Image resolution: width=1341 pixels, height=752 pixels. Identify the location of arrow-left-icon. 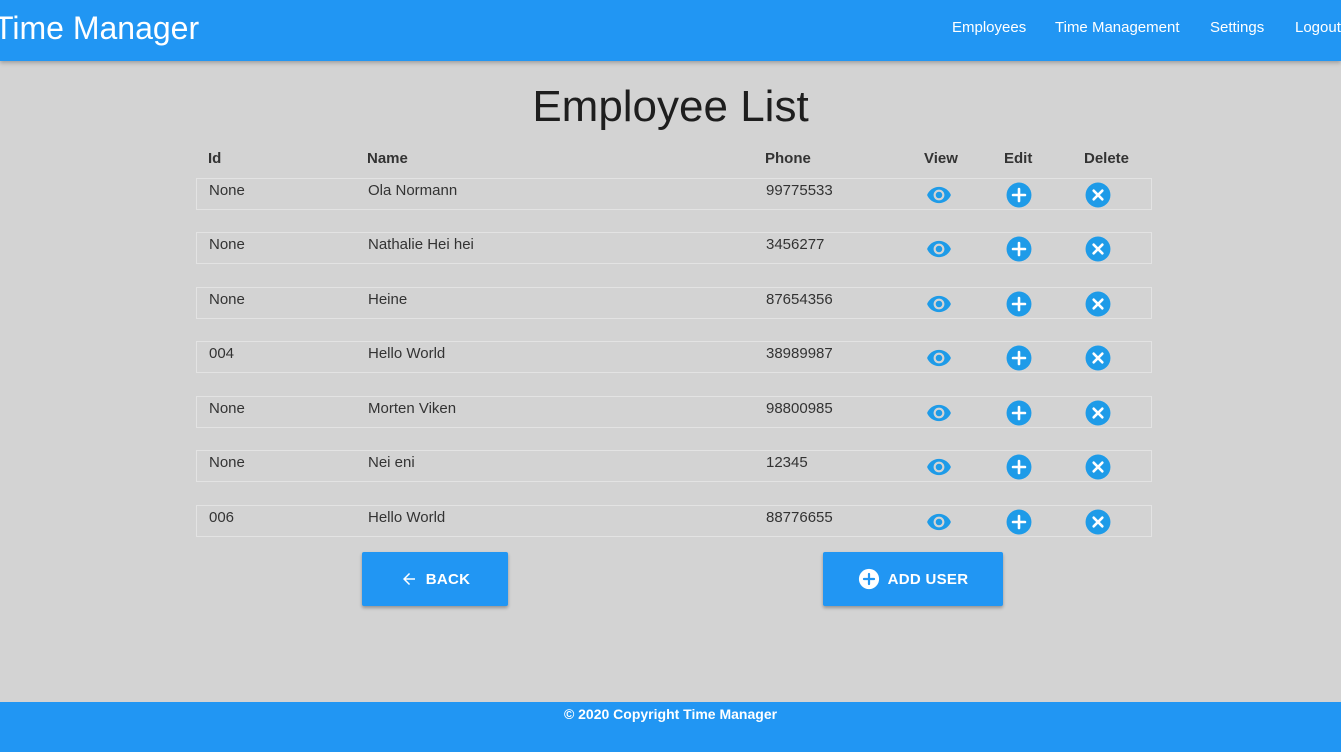
(409, 579).